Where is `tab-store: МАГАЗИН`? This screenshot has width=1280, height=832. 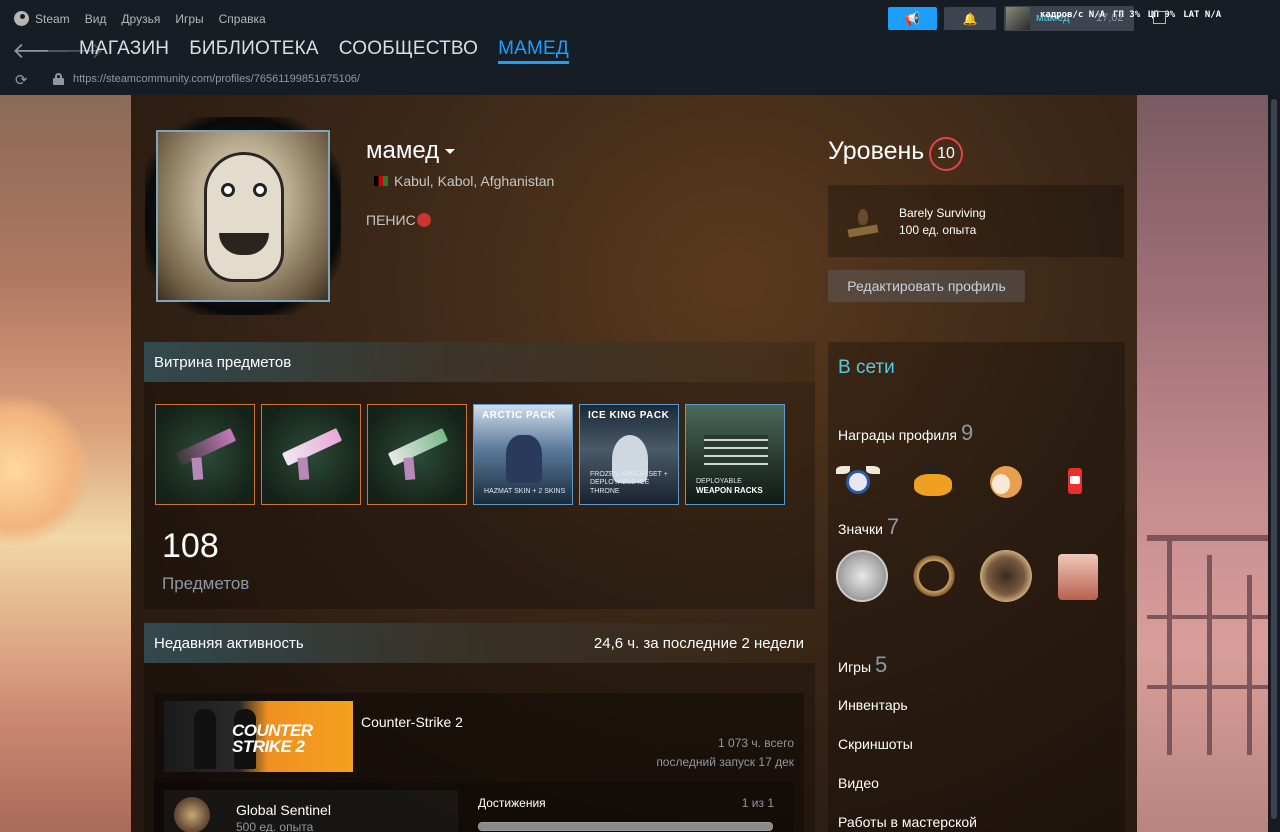
tab-store: МАГАЗИН is located at coordinates (124, 51).